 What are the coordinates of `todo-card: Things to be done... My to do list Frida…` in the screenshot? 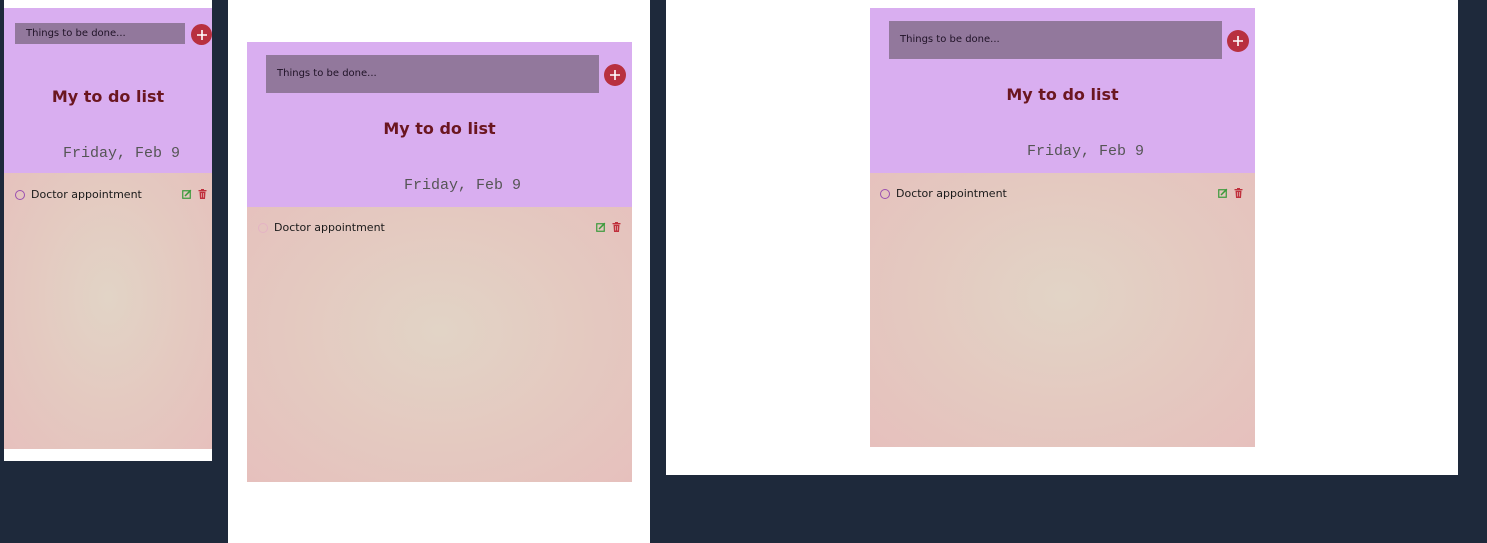 It's located at (108, 228).